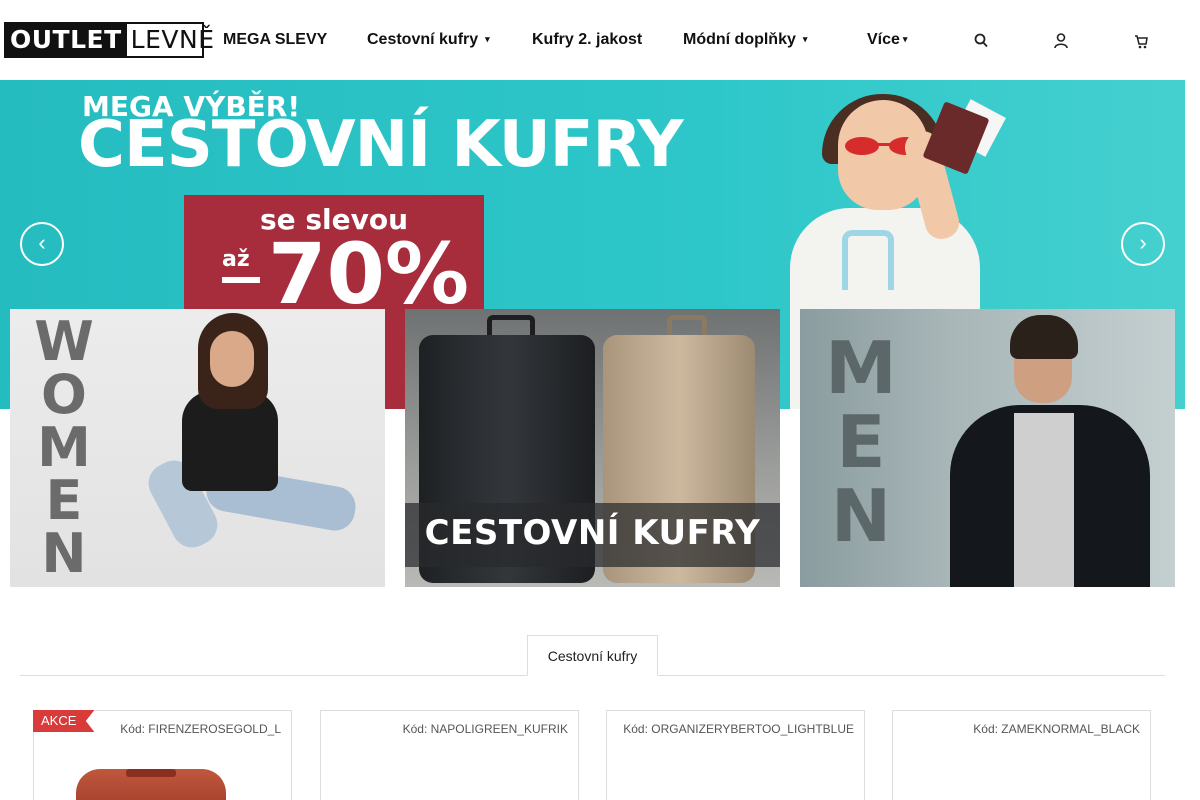 The width and height of the screenshot is (1200, 800). I want to click on product-card: Kód: ORGANIZERYBERTOO_LIGHTBLUE, so click(735, 755).